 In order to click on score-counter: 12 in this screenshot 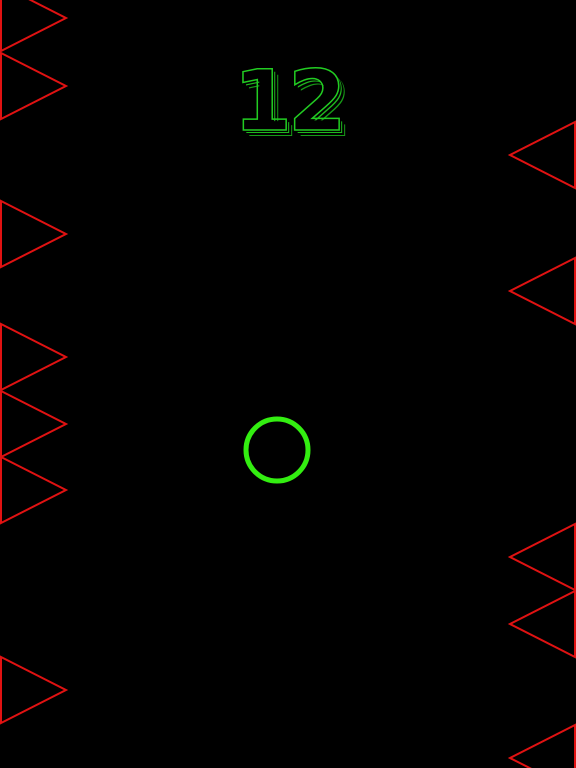, I will do `click(290, 101)`.